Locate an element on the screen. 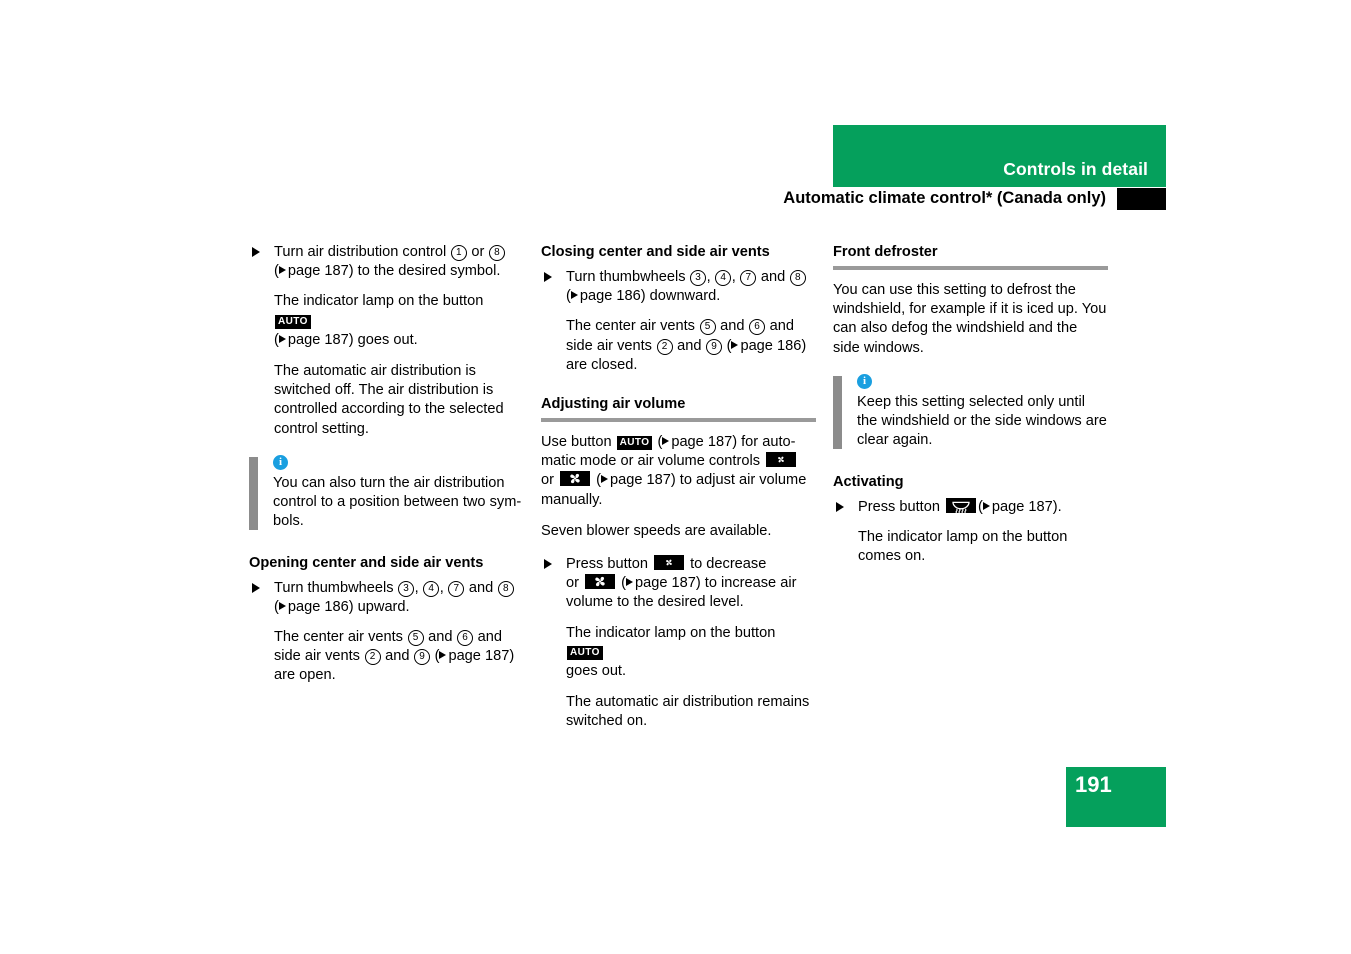 This screenshot has height=954, width=1351. chapter-banner-label: Controls in detail is located at coordinates (1075, 169).